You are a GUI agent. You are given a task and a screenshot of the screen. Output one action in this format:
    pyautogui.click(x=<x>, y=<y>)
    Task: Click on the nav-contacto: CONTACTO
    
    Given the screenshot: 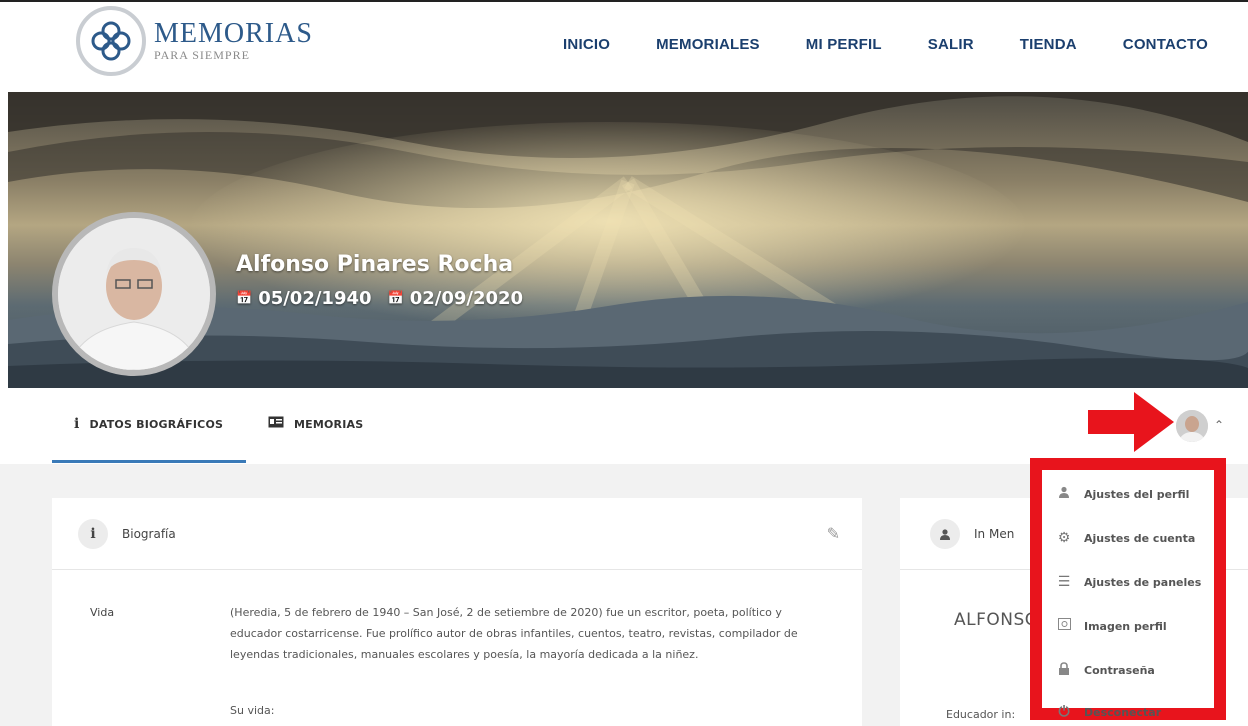 What is the action you would take?
    pyautogui.click(x=1165, y=44)
    